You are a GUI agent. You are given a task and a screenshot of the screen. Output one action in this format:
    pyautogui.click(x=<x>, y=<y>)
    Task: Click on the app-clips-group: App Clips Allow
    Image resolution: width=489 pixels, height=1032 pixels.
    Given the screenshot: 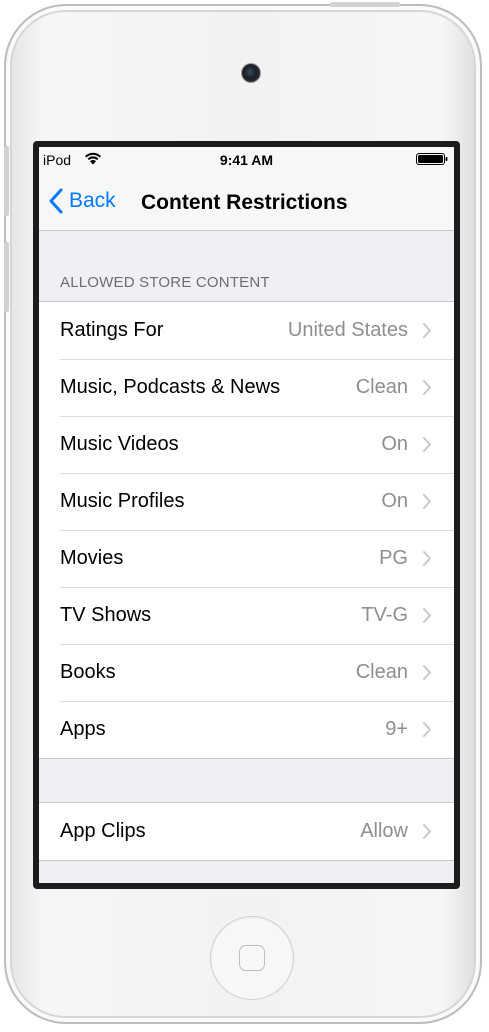 What is the action you would take?
    pyautogui.click(x=246, y=831)
    